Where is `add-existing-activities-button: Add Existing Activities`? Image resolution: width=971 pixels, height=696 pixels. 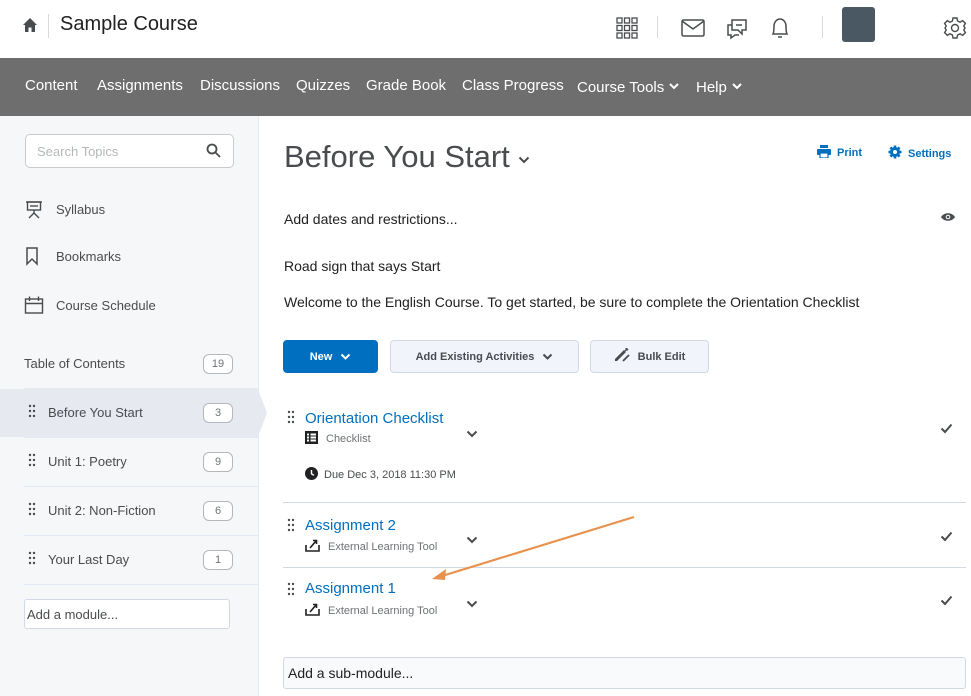 add-existing-activities-button: Add Existing Activities is located at coordinates (484, 356).